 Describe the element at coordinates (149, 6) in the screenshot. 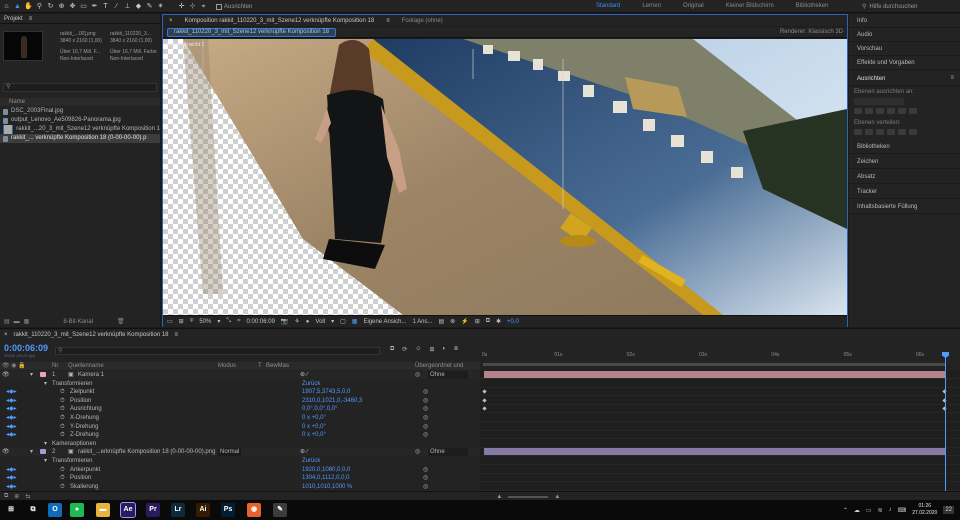

I see `roto-tool-icon: ✎` at that location.